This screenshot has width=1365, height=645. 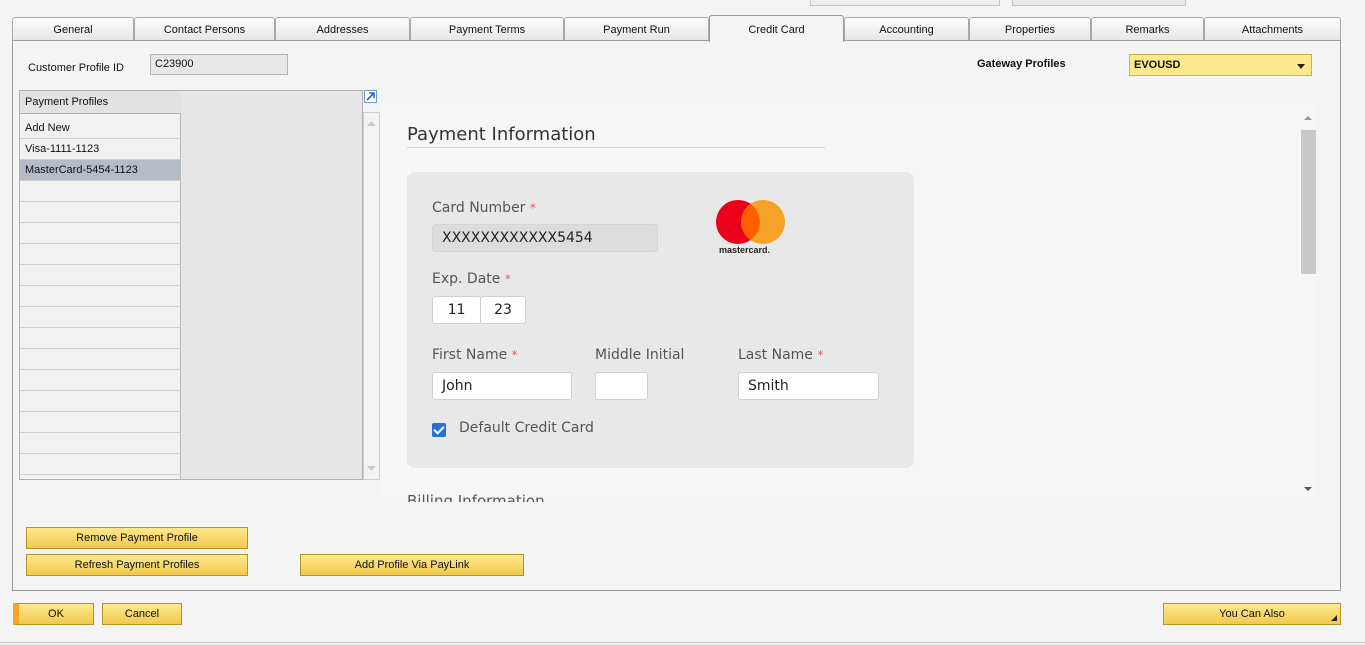 I want to click on first-name-field: John, so click(x=502, y=386).